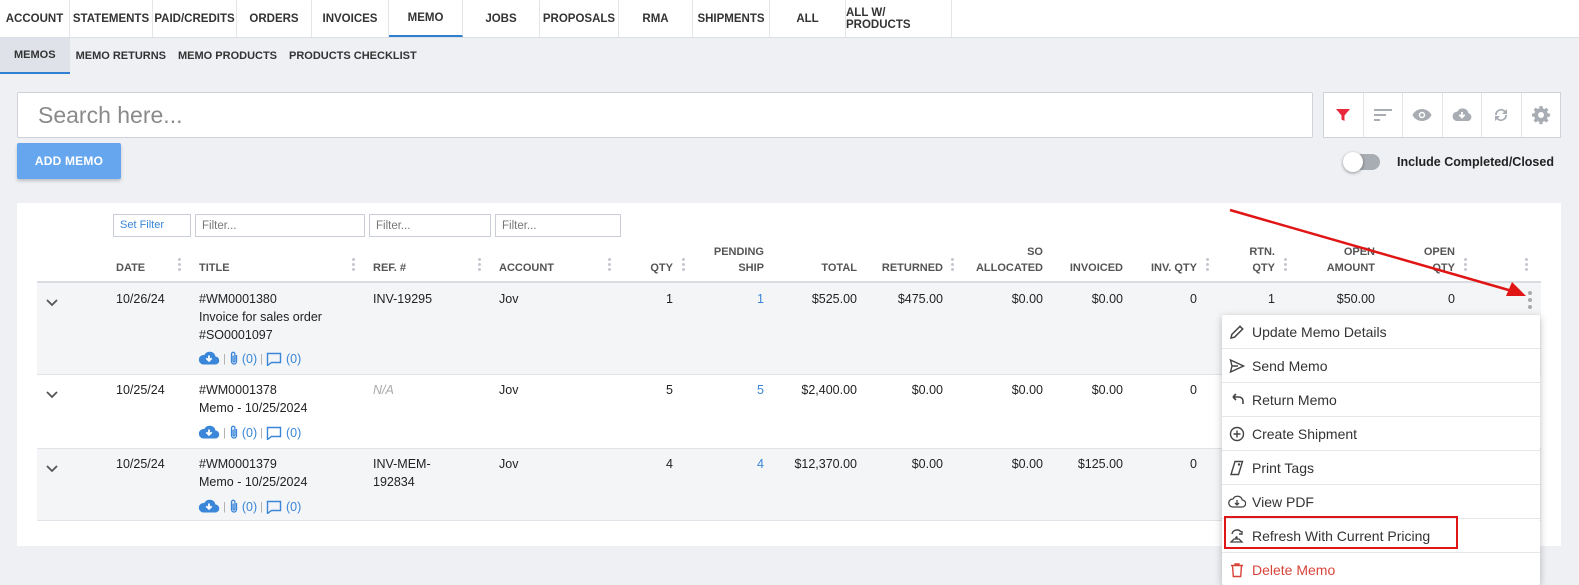 The image size is (1579, 585). I want to click on annotation-arrow, so click(1377, 252).